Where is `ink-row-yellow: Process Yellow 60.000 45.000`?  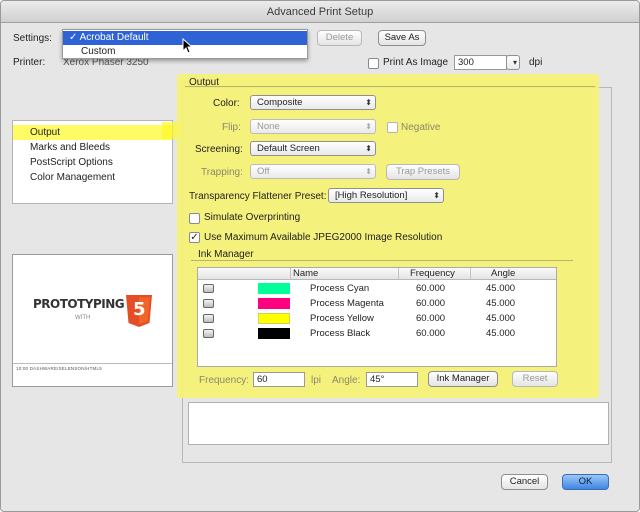
ink-row-yellow: Process Yellow 60.000 45.000 is located at coordinates (377, 318).